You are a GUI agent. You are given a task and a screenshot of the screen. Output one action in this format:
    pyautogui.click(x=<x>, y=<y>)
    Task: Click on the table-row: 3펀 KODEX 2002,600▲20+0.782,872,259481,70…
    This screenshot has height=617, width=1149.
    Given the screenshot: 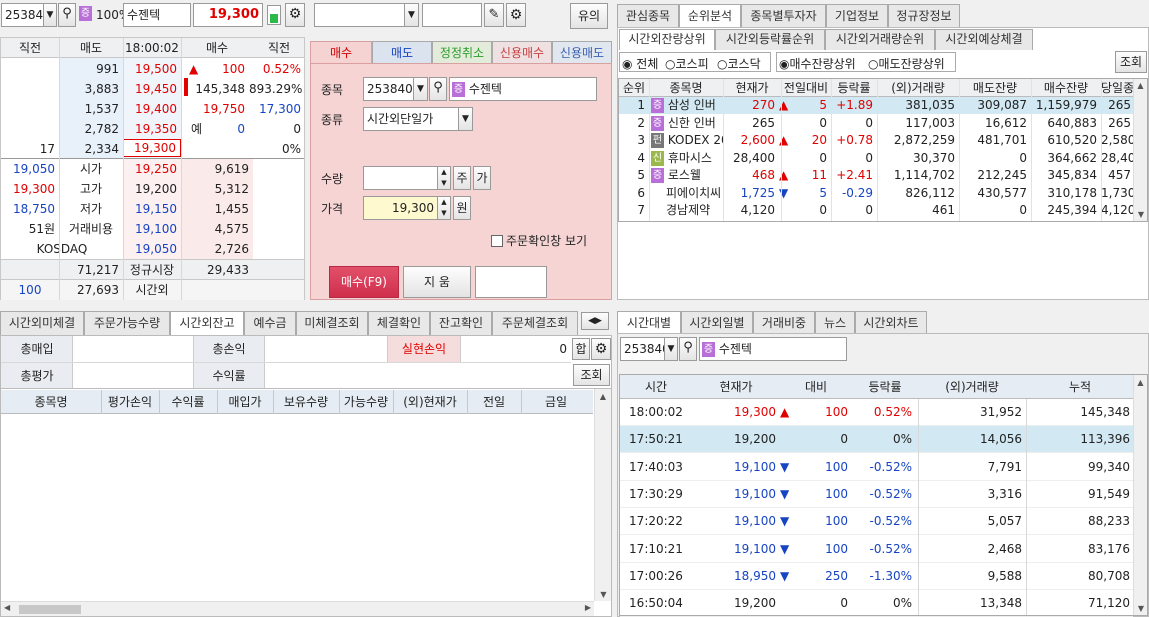 What is the action you would take?
    pyautogui.click(x=877, y=140)
    